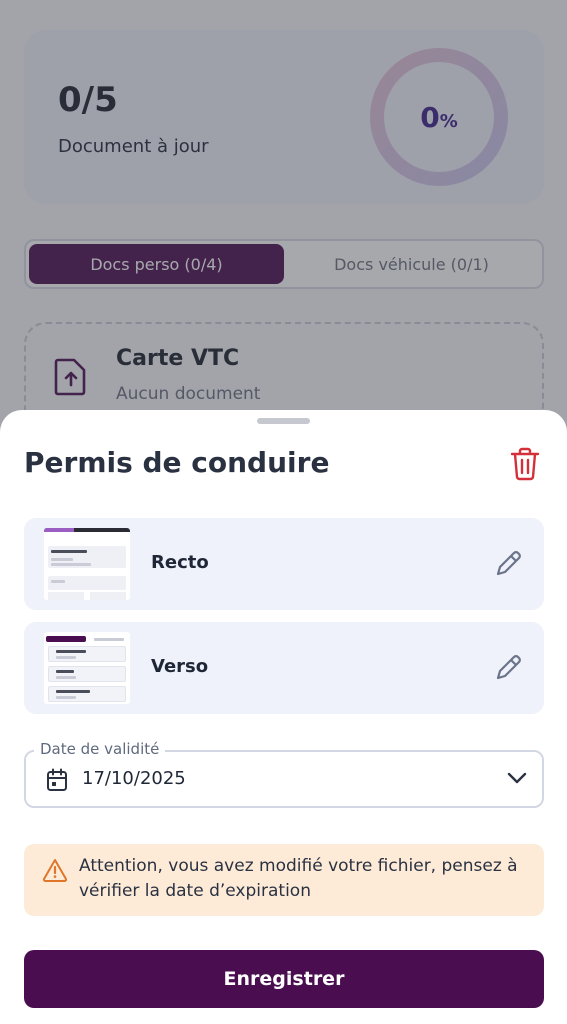  What do you see at coordinates (177, 462) in the screenshot?
I see `sheet-title: Permis de conduire` at bounding box center [177, 462].